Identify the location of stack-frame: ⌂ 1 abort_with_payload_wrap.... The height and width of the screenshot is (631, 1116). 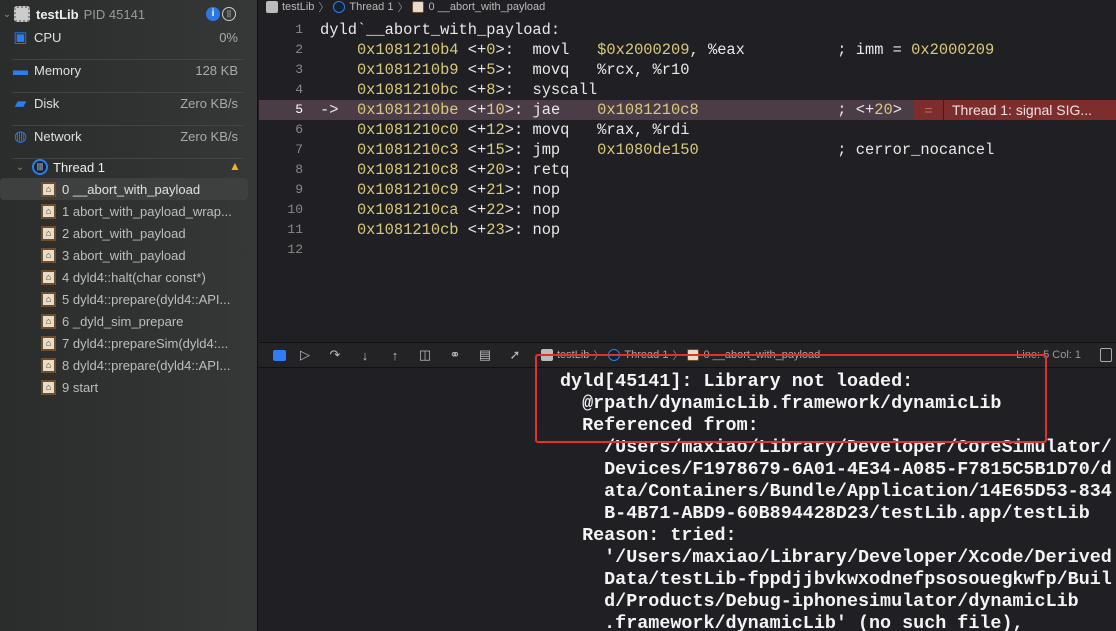
(124, 211).